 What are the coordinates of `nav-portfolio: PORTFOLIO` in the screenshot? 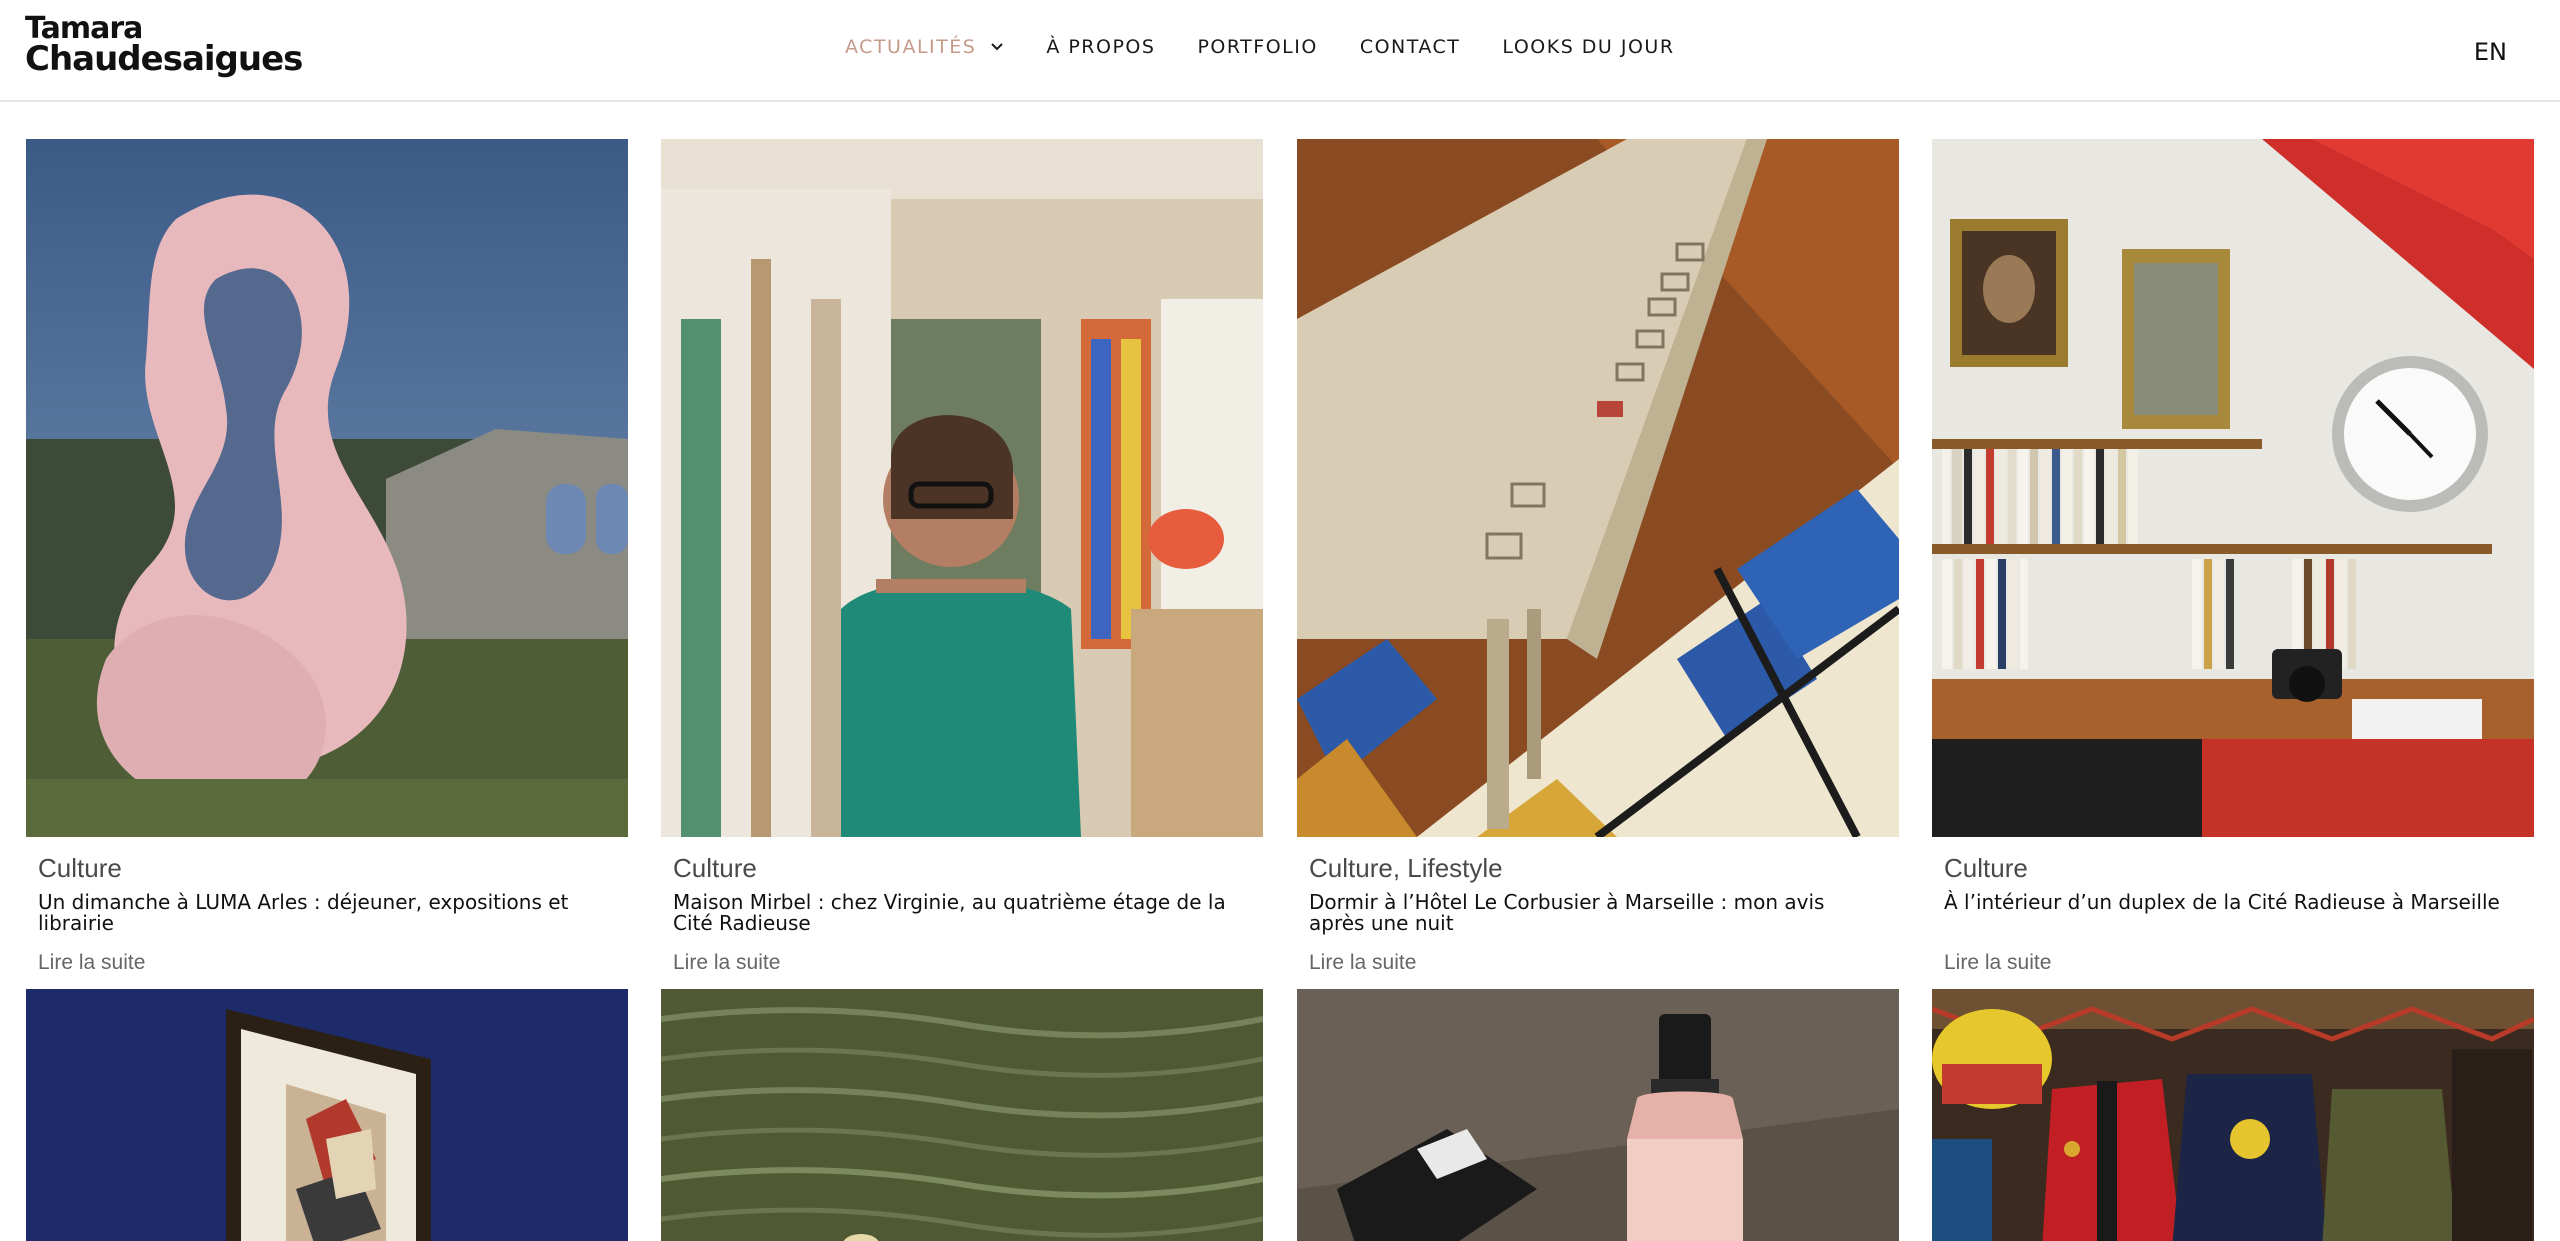 It's located at (1257, 47).